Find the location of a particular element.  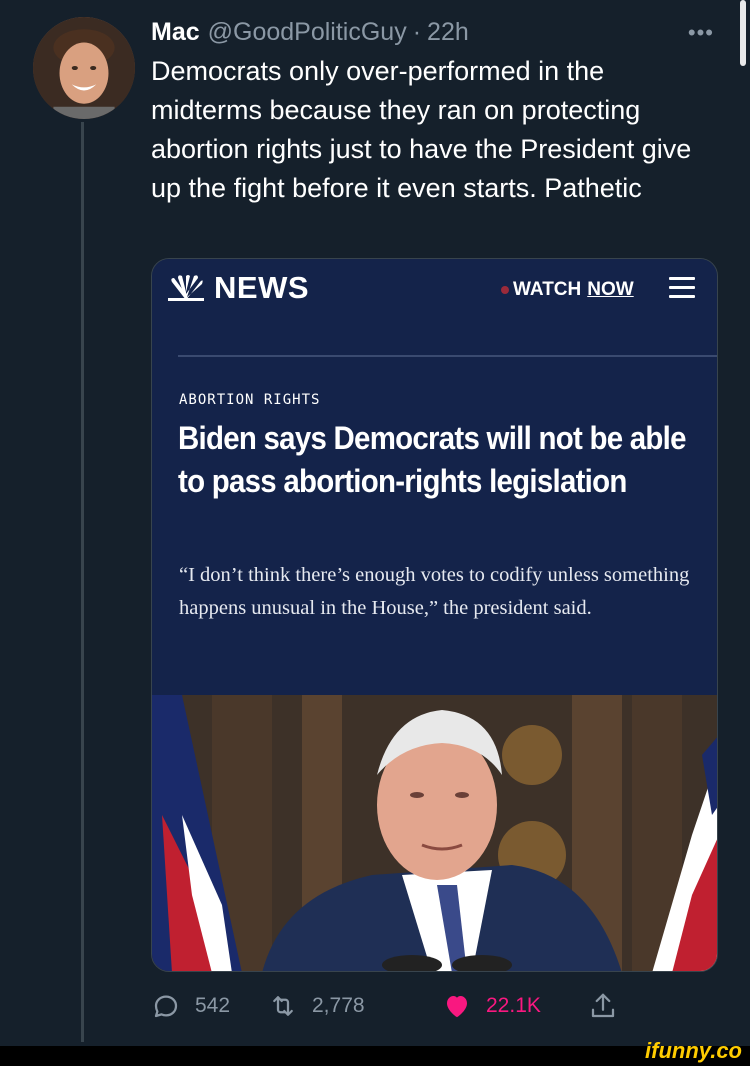

more-options-icon: ••• is located at coordinates (701, 33).